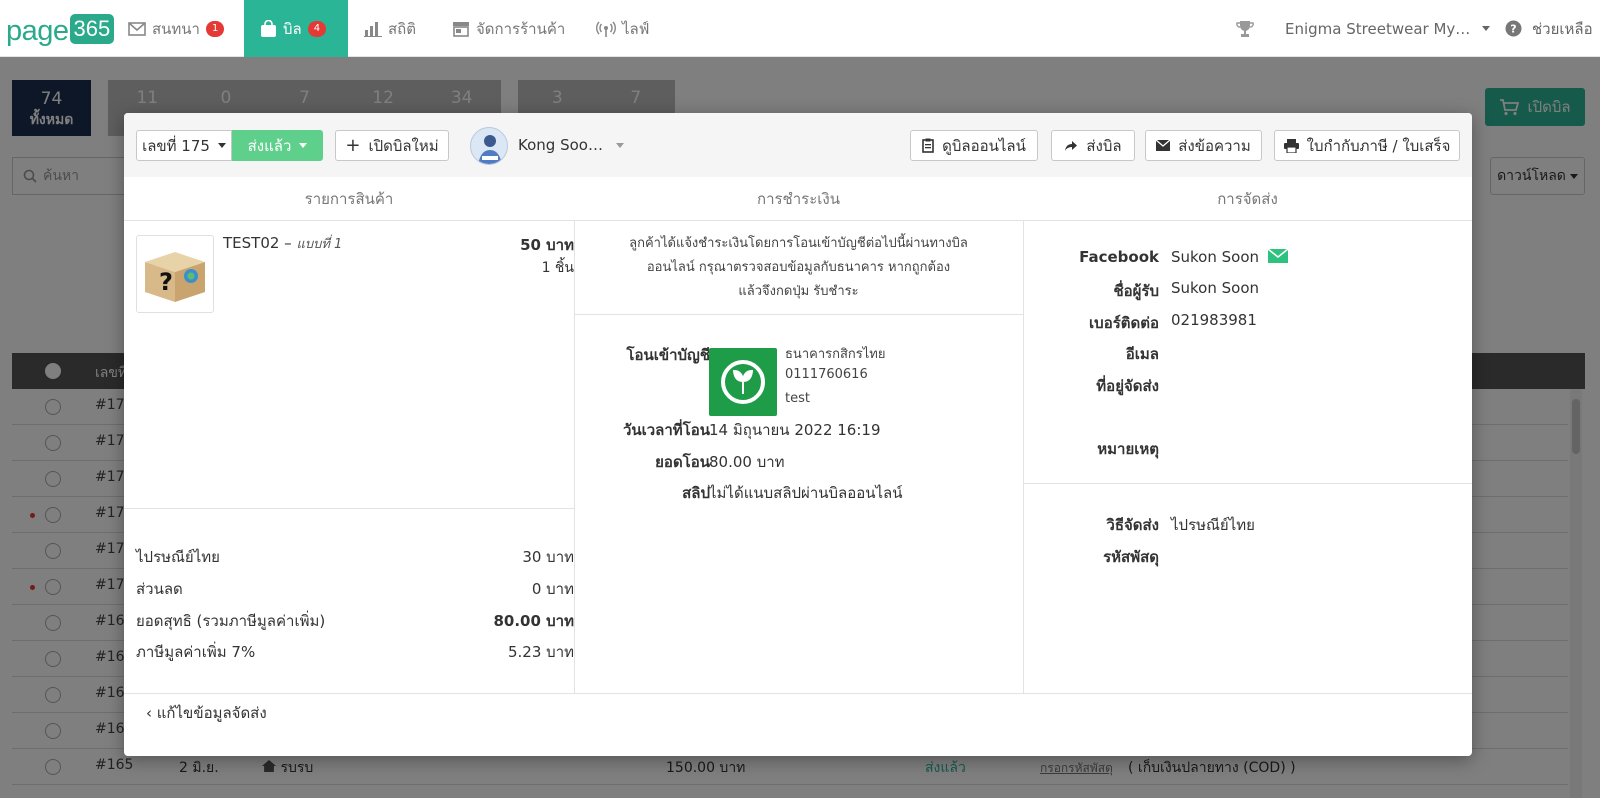 Image resolution: width=1600 pixels, height=798 pixels. What do you see at coordinates (215, 28) in the screenshot?
I see `chat-count-badge: 1` at bounding box center [215, 28].